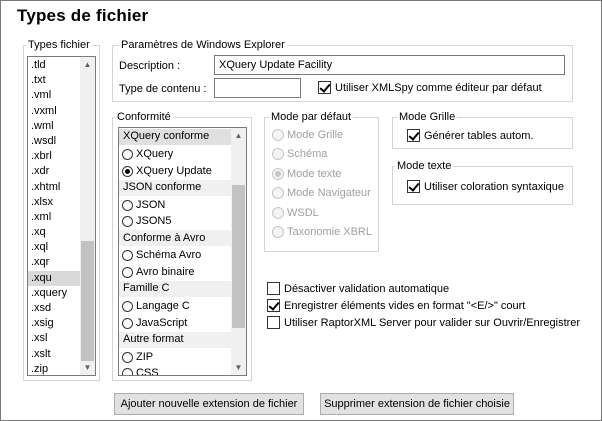  What do you see at coordinates (175, 272) in the screenshot?
I see `conformity-option: Avro binaire` at bounding box center [175, 272].